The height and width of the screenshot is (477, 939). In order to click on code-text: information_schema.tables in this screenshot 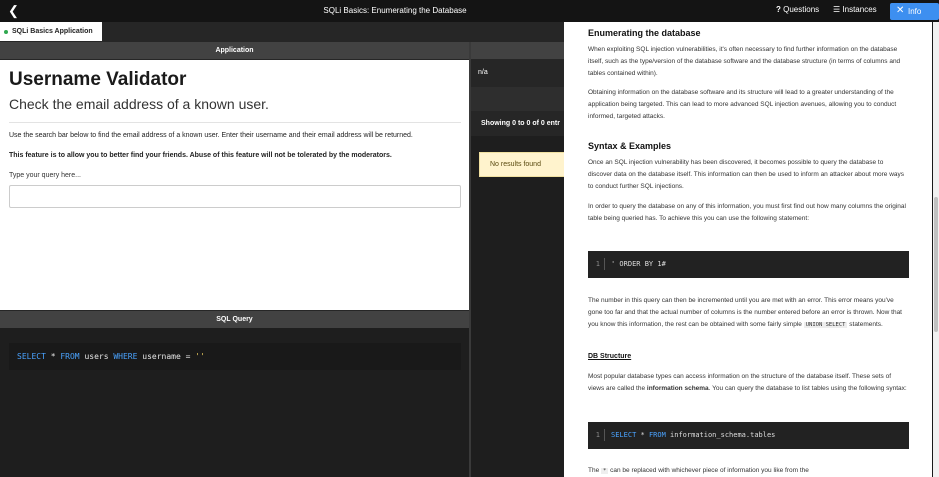, I will do `click(720, 435)`.